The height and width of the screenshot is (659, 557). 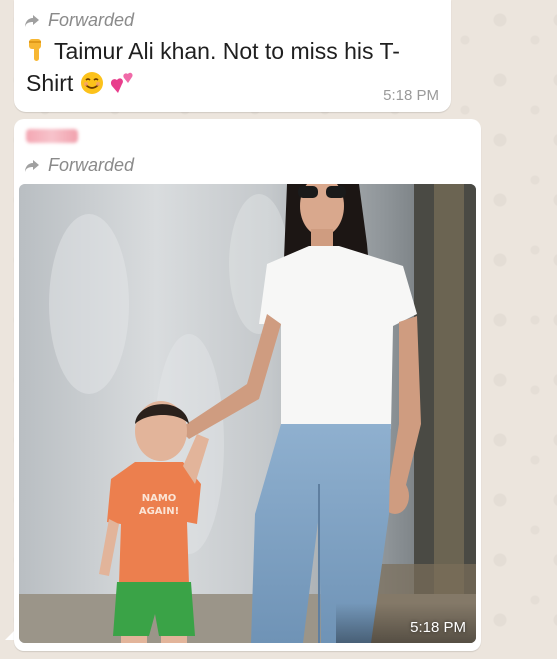 I want to click on message-text-row: Taimur Ali khan. Not to miss his T-Shirt, so click(x=233, y=67).